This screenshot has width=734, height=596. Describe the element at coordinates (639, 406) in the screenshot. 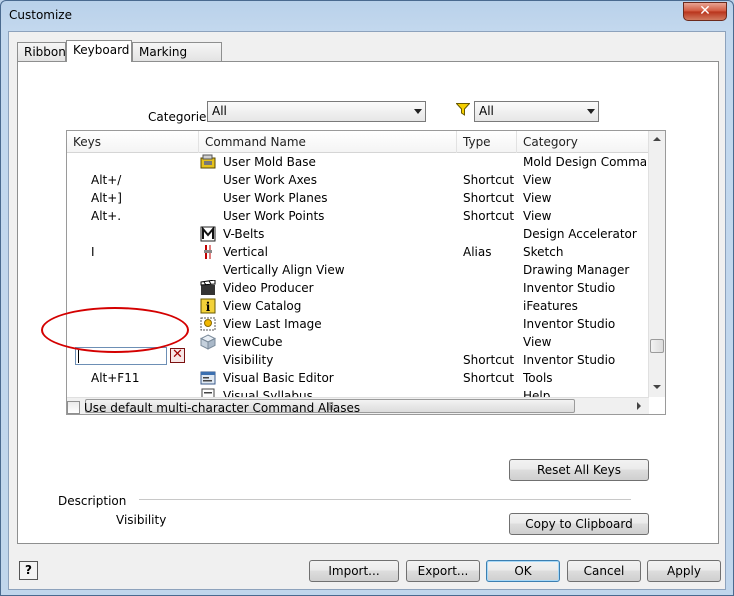

I see `scroll-right-icon` at that location.